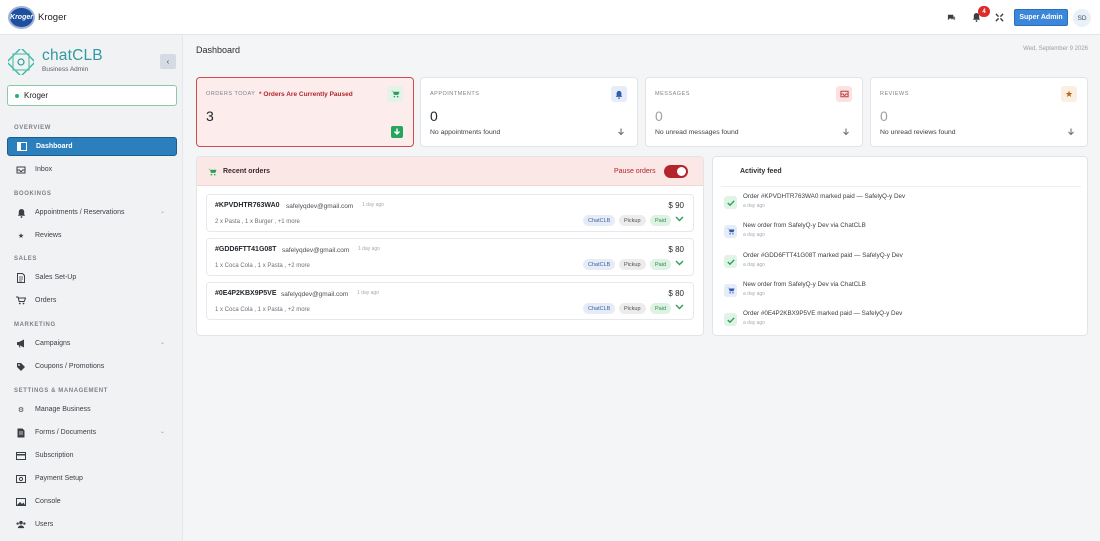 The height and width of the screenshot is (541, 1100). I want to click on sidebar-item-users: Users, so click(92, 524).